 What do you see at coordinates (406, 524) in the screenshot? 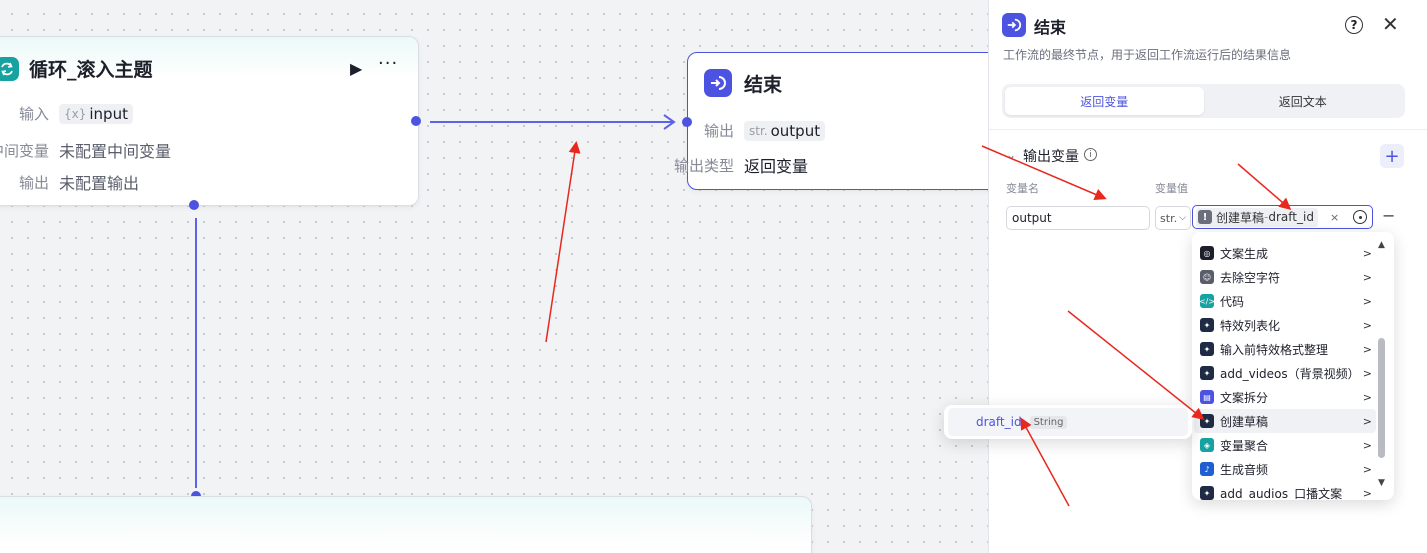
I see `loop-body-node` at bounding box center [406, 524].